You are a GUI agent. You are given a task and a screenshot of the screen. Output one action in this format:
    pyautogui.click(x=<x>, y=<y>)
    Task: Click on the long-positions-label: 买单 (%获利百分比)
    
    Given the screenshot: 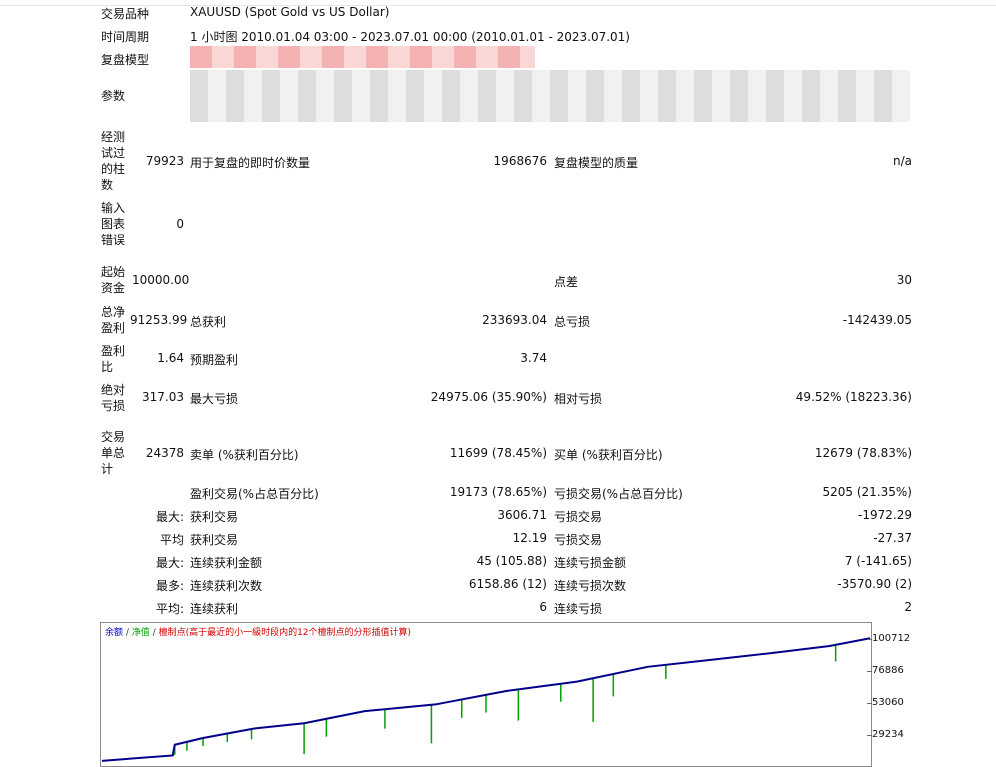 What is the action you would take?
    pyautogui.click(x=608, y=455)
    